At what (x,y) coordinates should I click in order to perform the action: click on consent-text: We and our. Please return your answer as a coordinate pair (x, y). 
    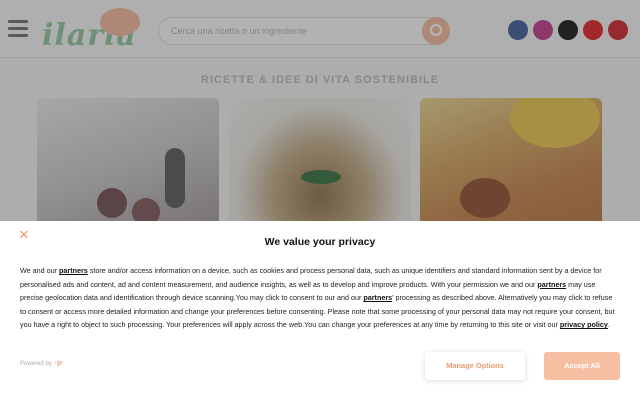
    Looking at the image, I should click on (40, 270).